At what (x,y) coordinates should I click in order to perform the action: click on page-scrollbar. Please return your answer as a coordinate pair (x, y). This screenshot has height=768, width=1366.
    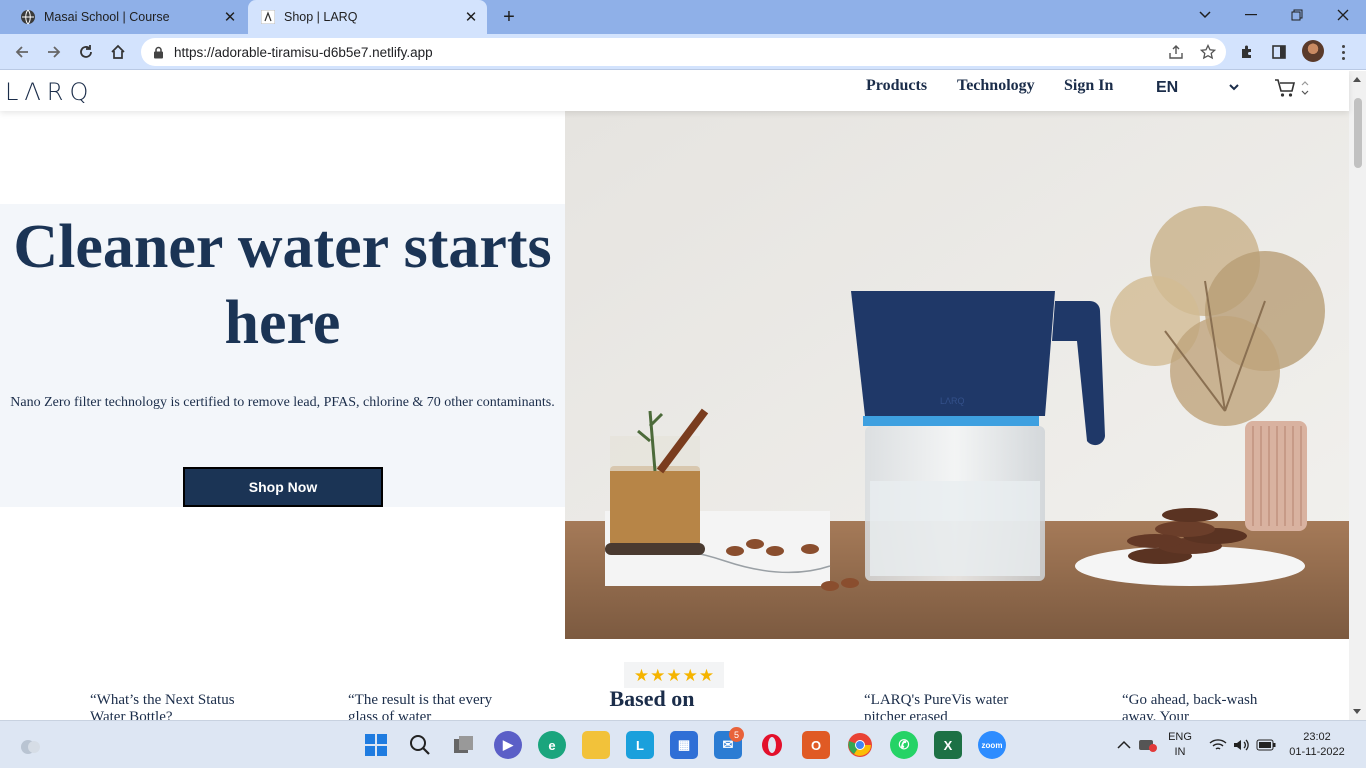
    Looking at the image, I should click on (1357, 395).